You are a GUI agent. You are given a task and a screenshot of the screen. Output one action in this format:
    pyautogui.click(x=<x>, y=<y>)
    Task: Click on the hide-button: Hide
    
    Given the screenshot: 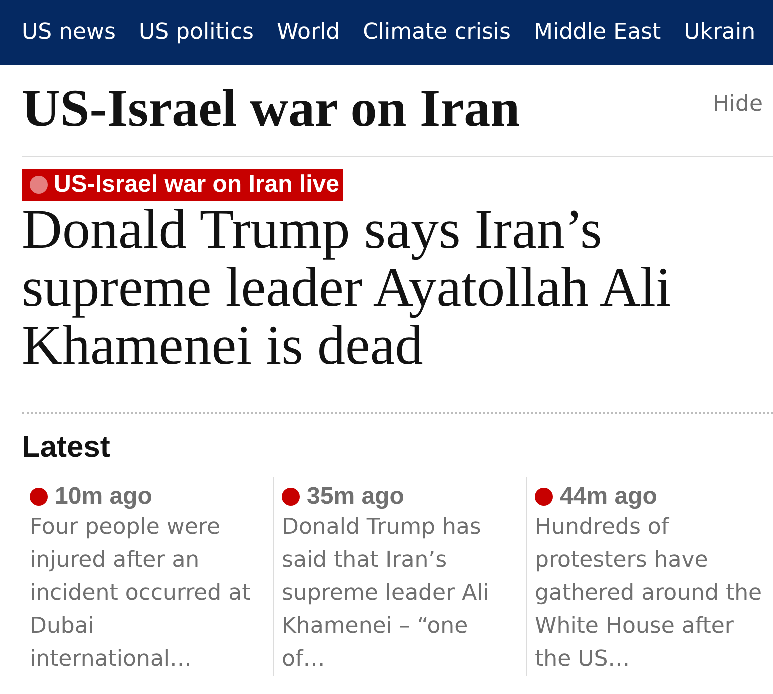 What is the action you would take?
    pyautogui.click(x=737, y=105)
    